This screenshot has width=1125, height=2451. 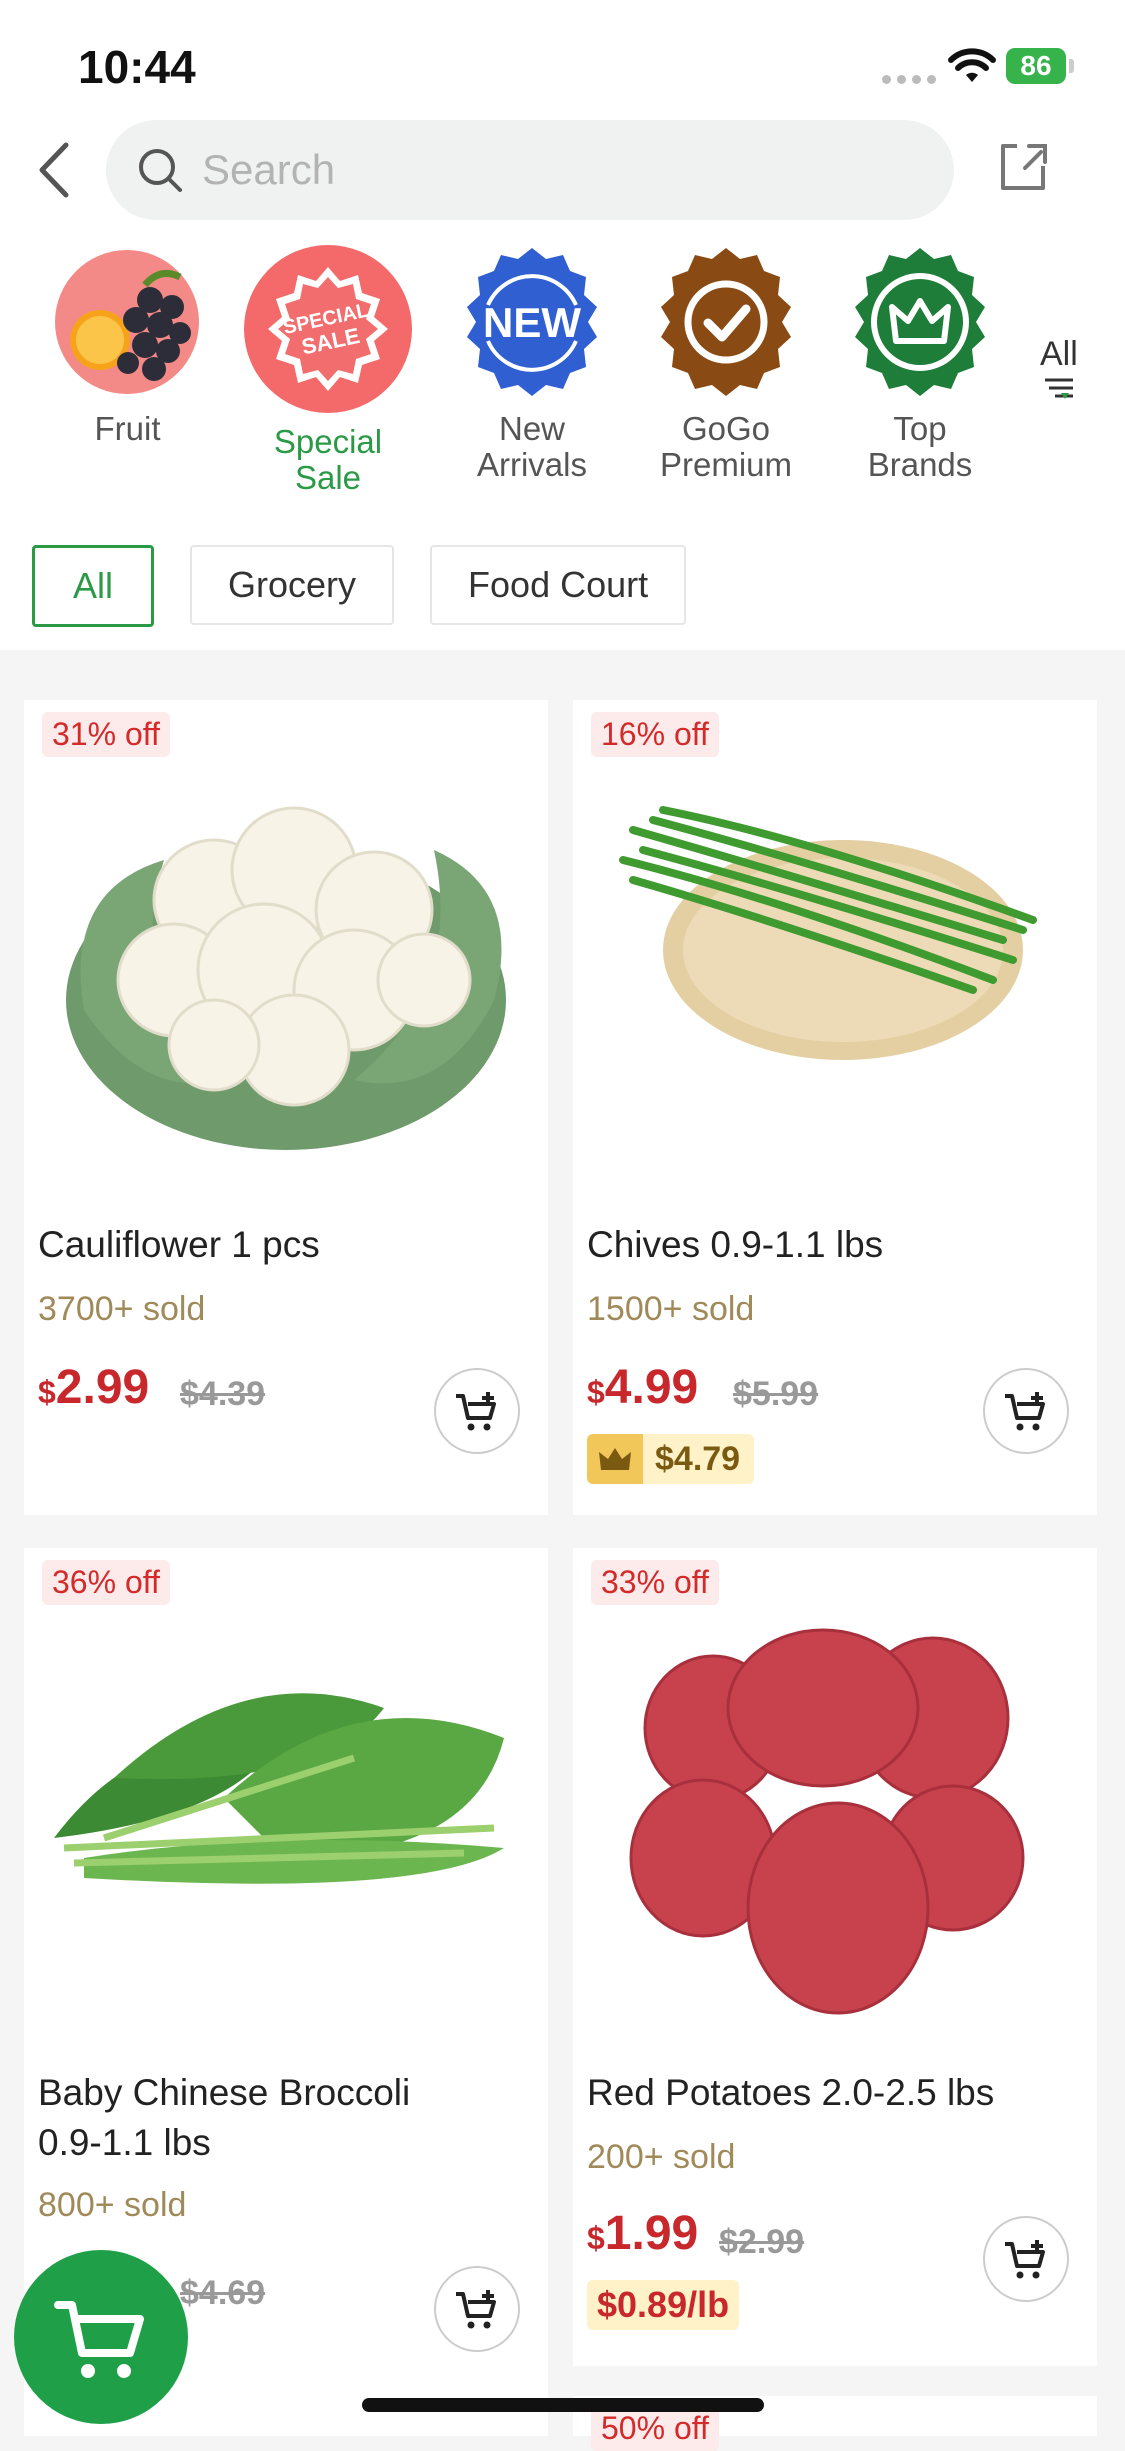 I want to click on original-price: $4.39, so click(x=223, y=1394).